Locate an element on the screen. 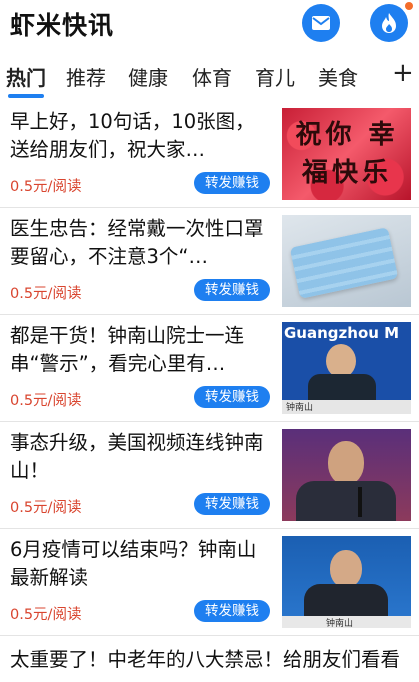 Image resolution: width=419 pixels, height=682 pixels. mask-shape is located at coordinates (344, 263).